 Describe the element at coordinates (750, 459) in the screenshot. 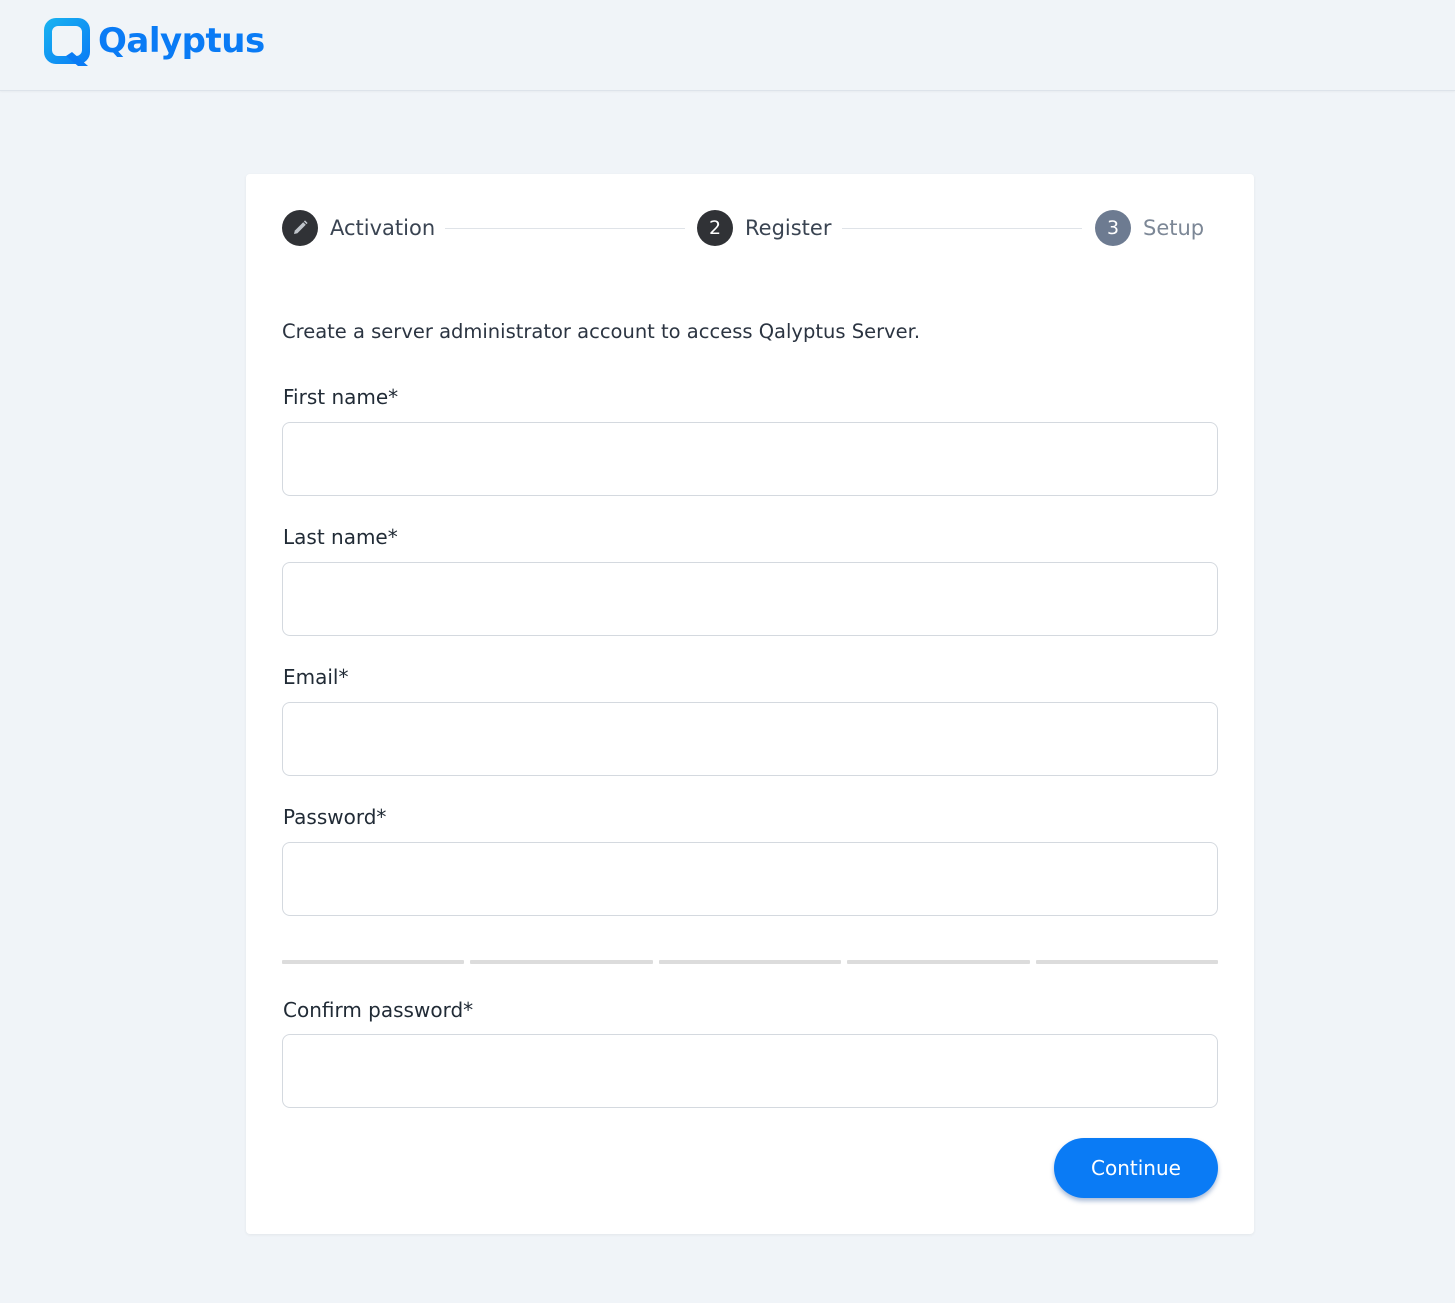

I see `first-name-input` at that location.